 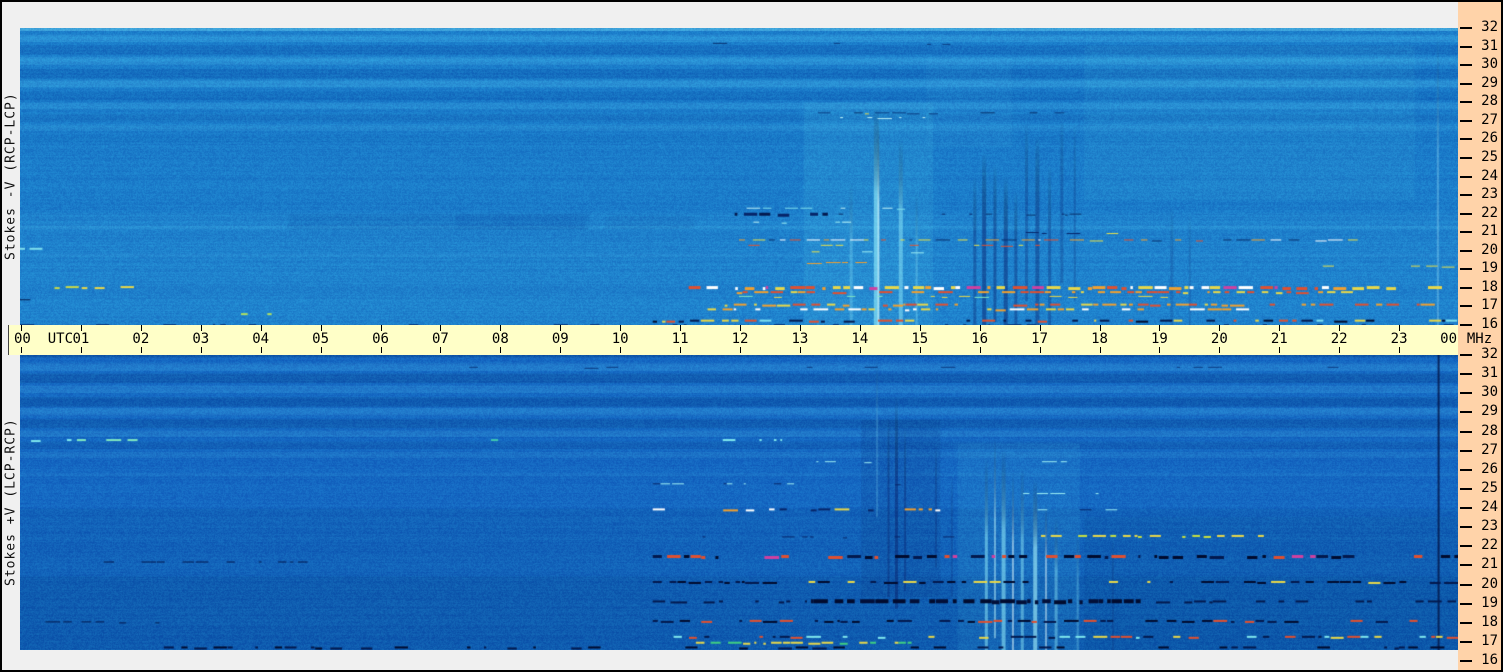 What do you see at coordinates (1279, 339) in the screenshot?
I see `time-hour-label: 21` at bounding box center [1279, 339].